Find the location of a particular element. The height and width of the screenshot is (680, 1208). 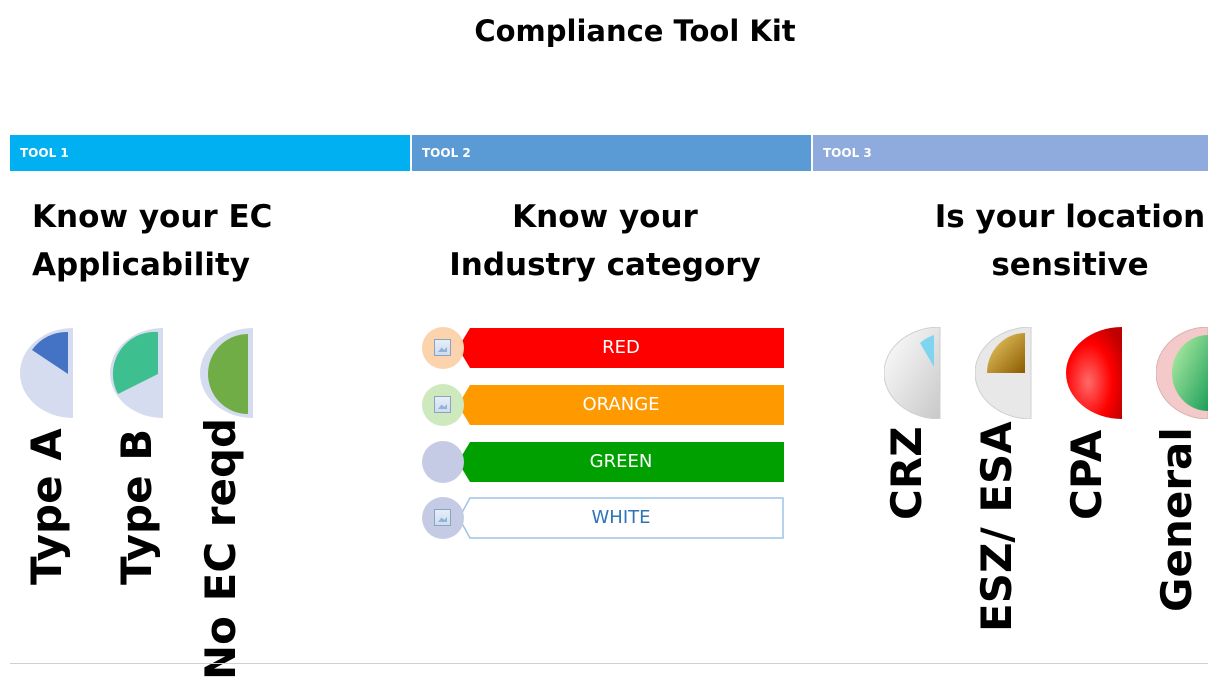

tool-3-heading: Is your location sensitive is located at coordinates (1044, 241).